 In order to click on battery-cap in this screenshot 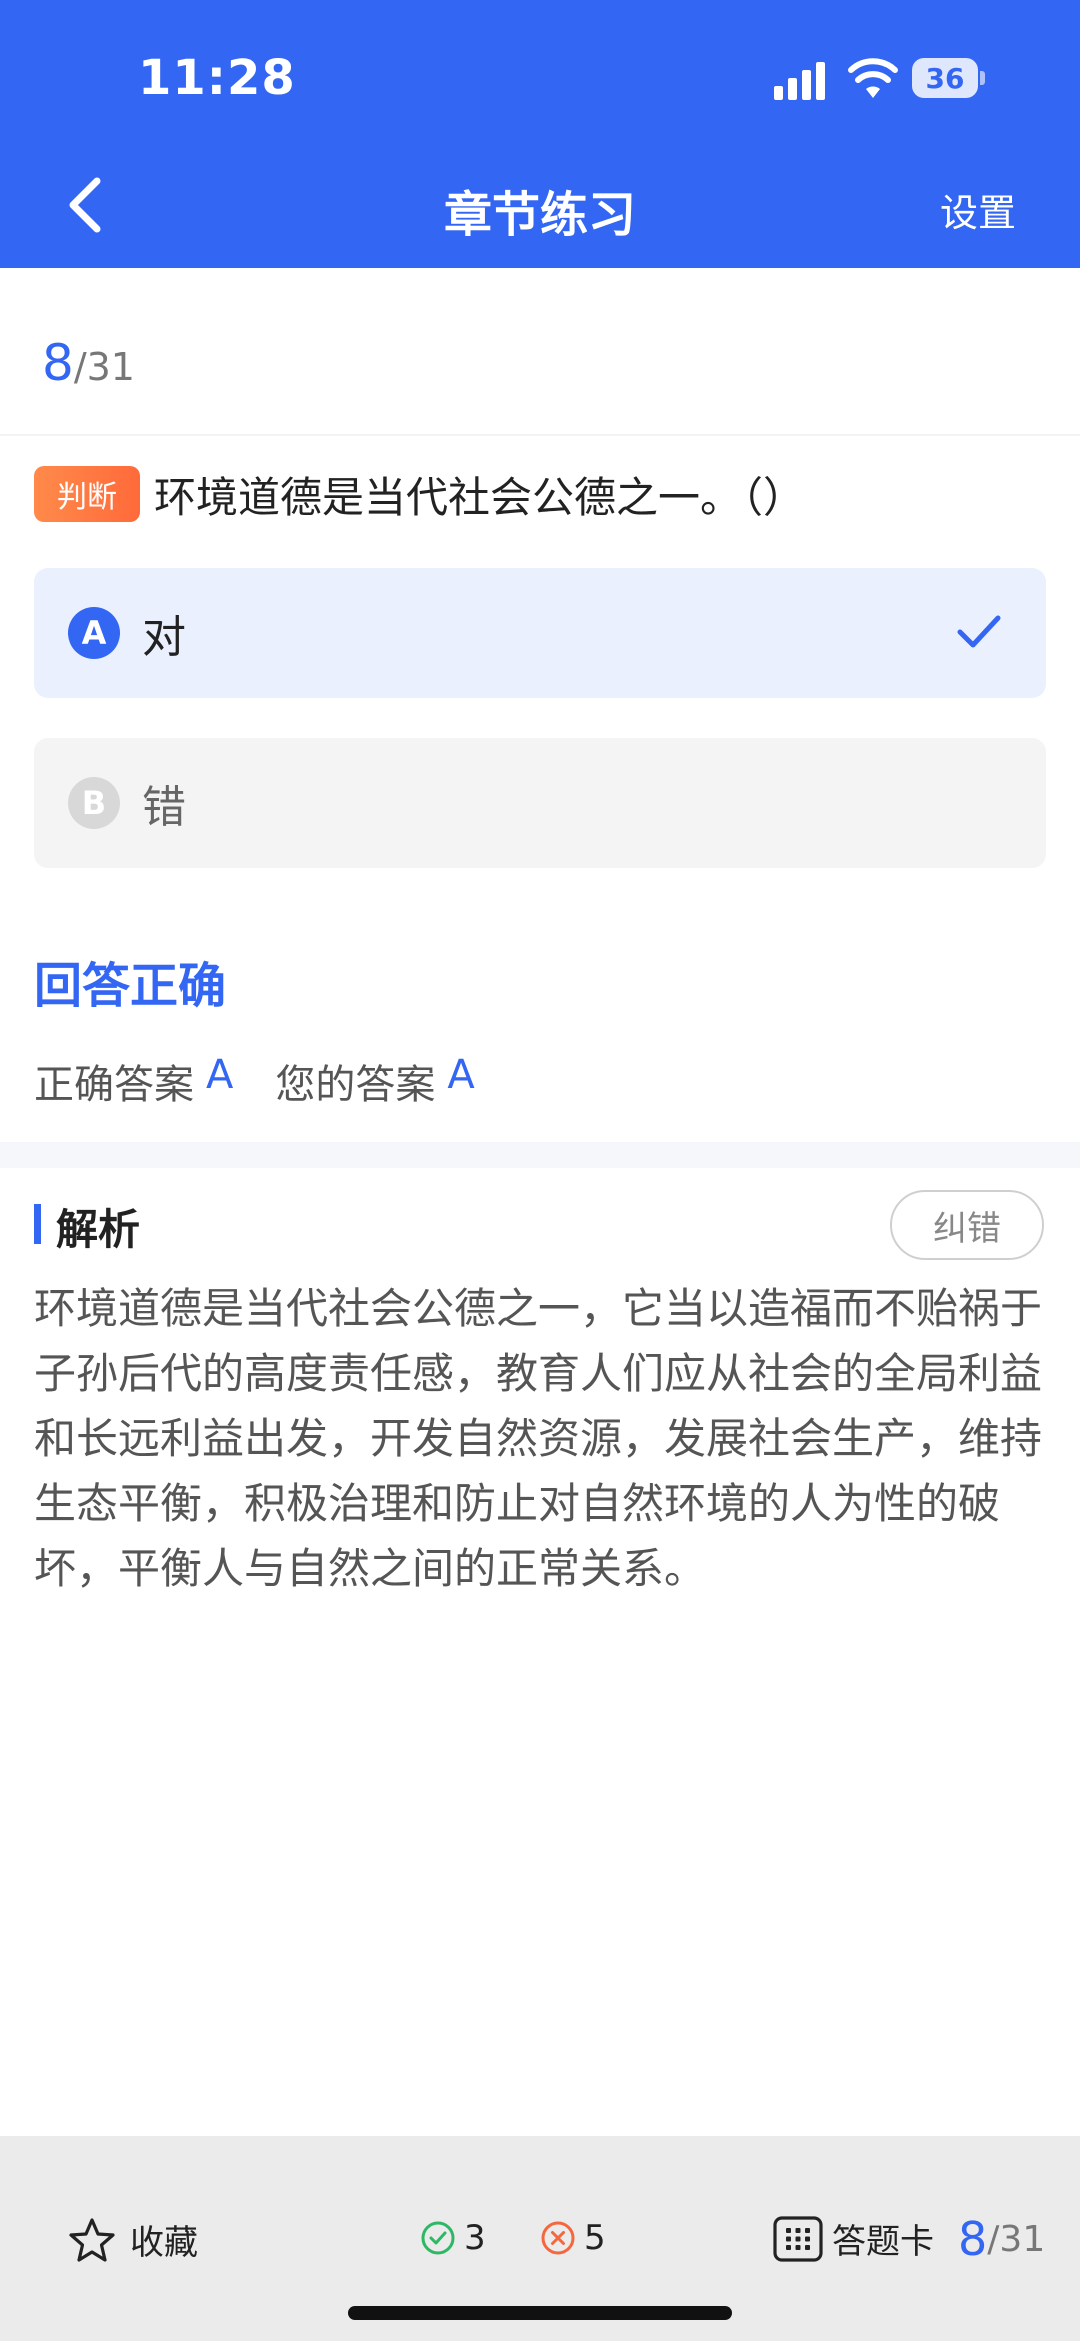, I will do `click(982, 78)`.